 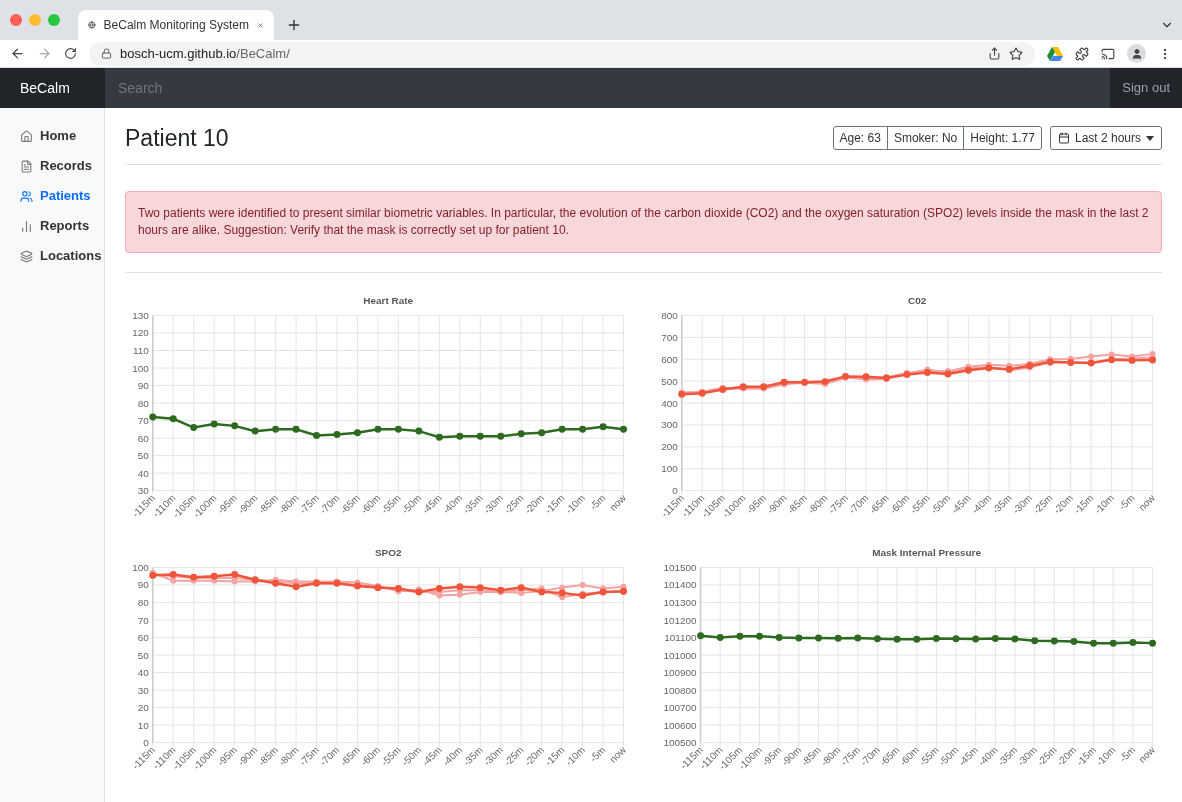 What do you see at coordinates (669, 315) in the screenshot?
I see `axis-label: 800` at bounding box center [669, 315].